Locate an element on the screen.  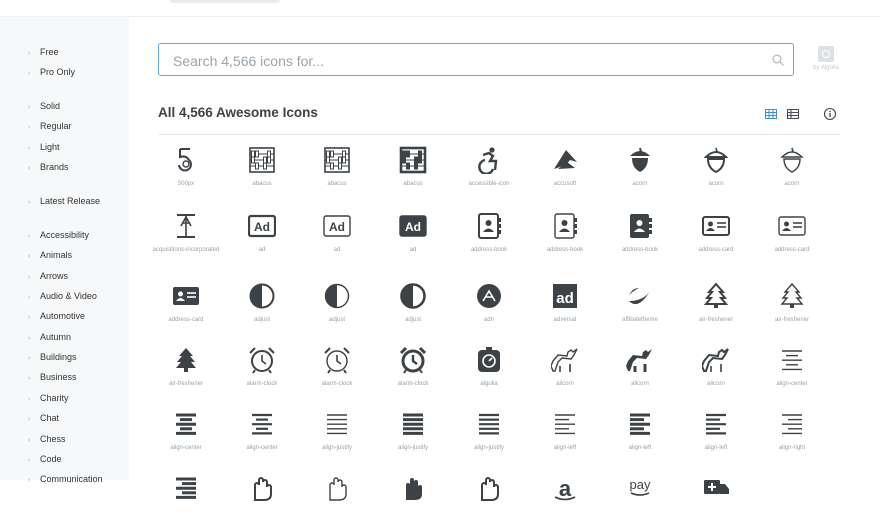
sidebar-item: › Chat is located at coordinates (43, 421).